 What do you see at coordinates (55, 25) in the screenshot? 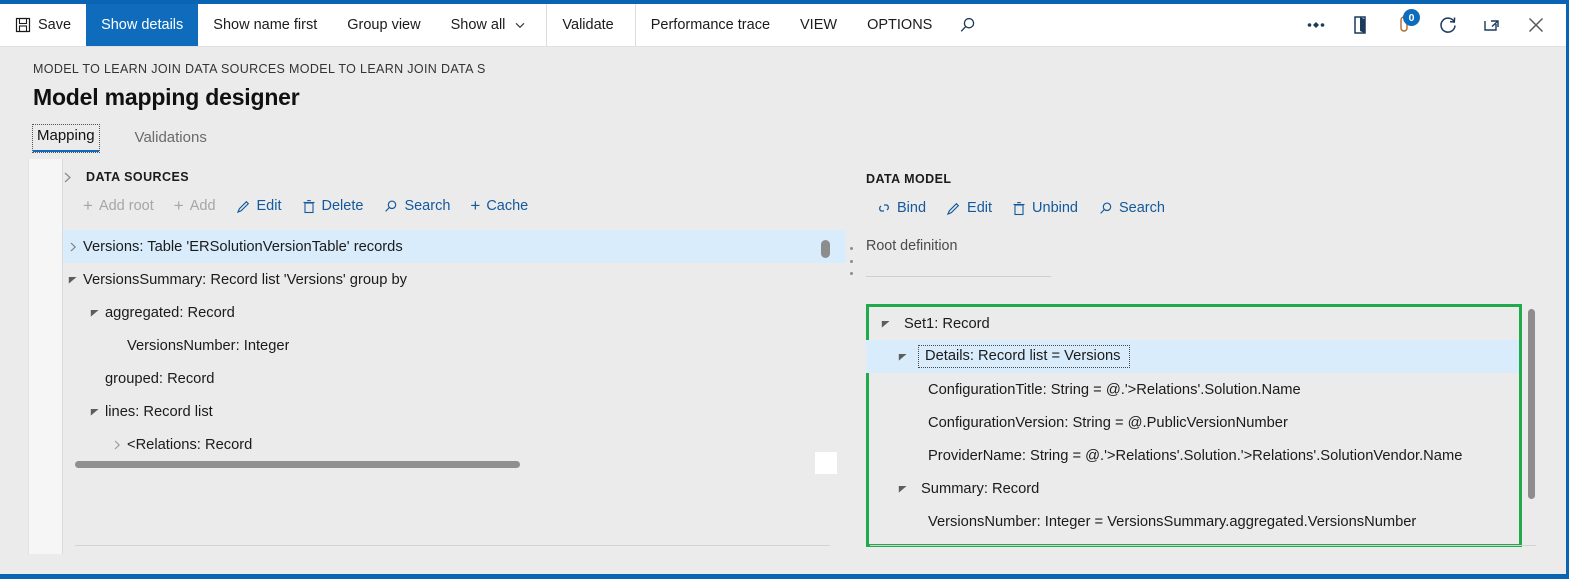
I see `save-label: Save` at bounding box center [55, 25].